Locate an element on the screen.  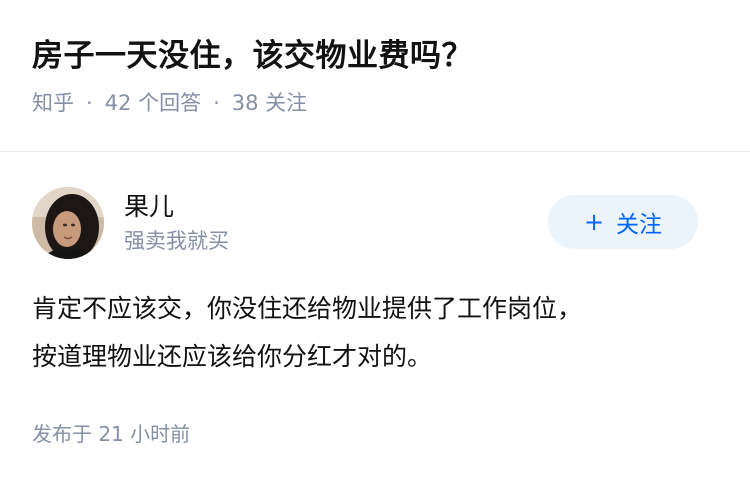
author-name: 果儿 is located at coordinates (336, 207).